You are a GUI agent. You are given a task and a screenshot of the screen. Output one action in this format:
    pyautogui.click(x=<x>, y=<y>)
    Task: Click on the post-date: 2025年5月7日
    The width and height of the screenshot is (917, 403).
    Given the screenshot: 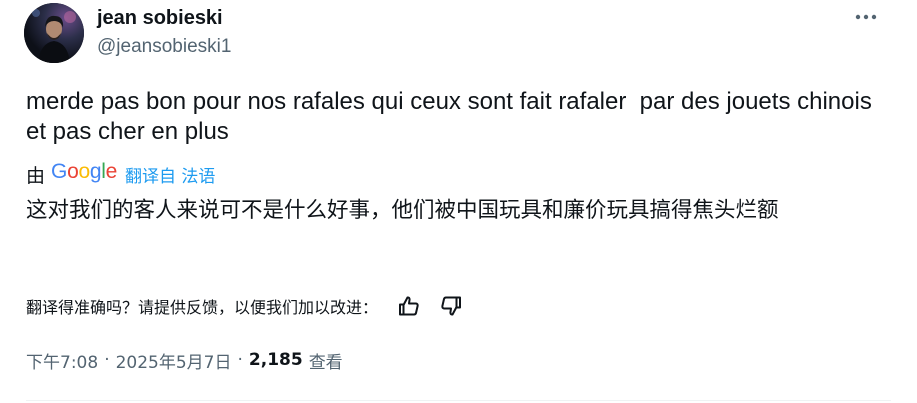 What is the action you would take?
    pyautogui.click(x=174, y=360)
    